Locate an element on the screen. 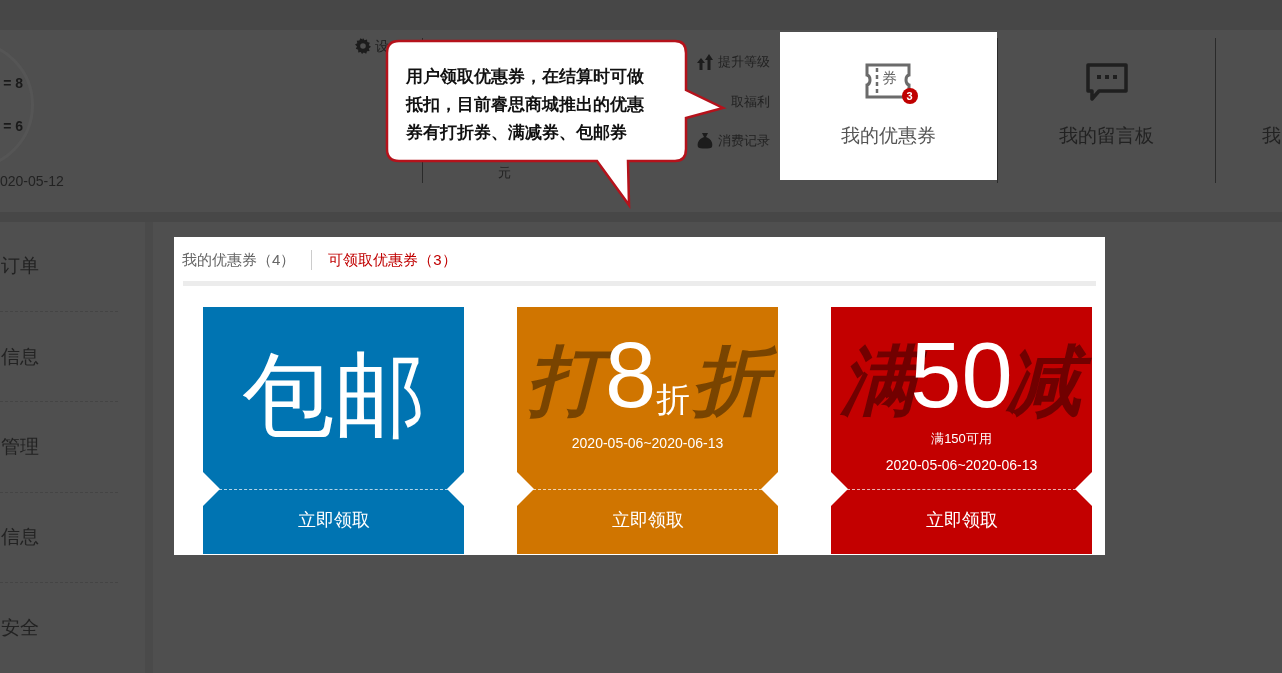  chat-bubble-icon is located at coordinates (1106, 82).